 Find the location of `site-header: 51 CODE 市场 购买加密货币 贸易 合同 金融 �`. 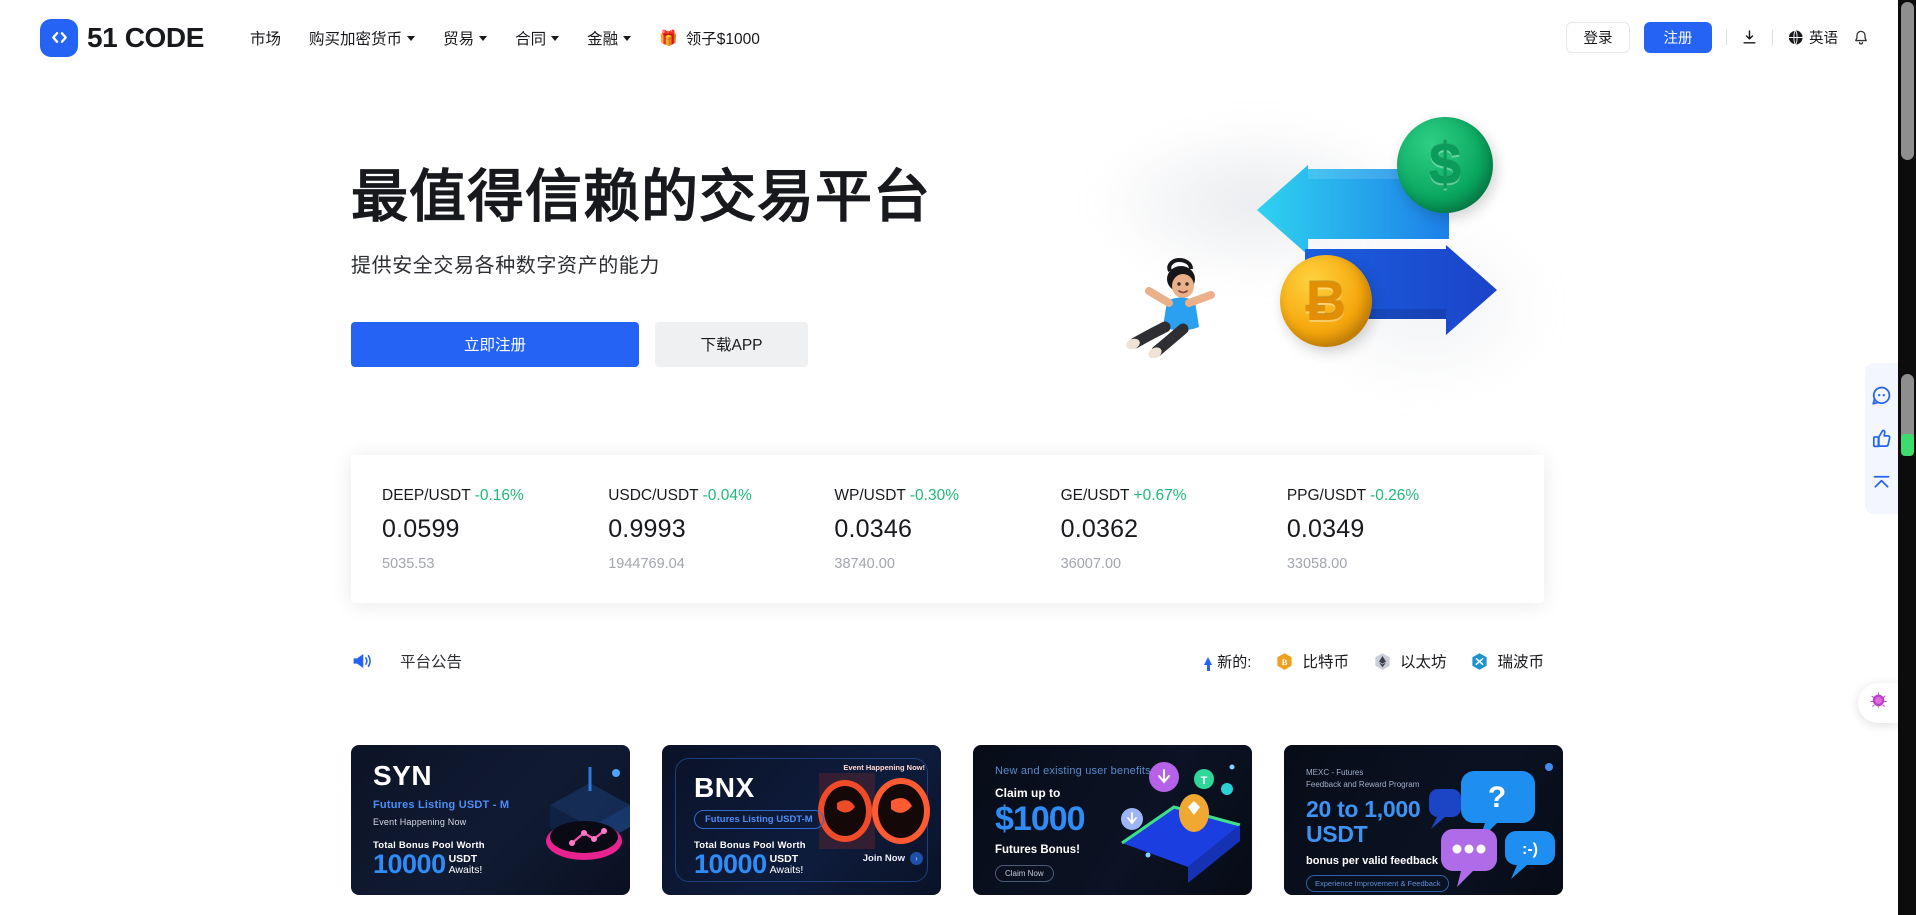

site-header: 51 CODE 市场 购买加密货币 贸易 合同 金融 � is located at coordinates (949, 37).